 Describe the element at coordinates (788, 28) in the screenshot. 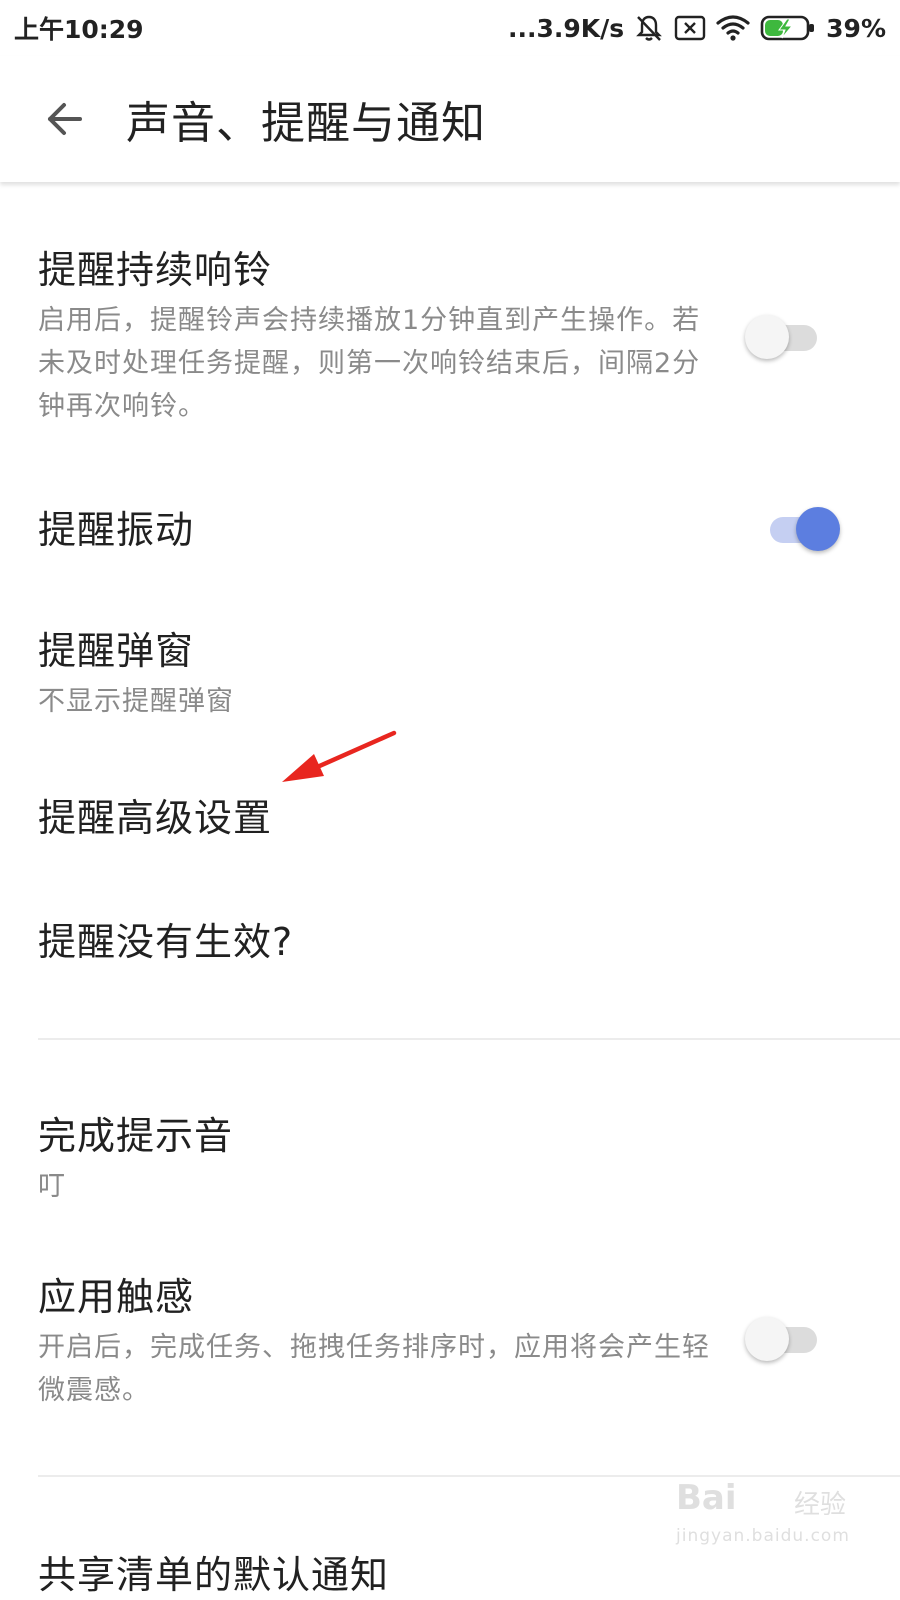

I see `battery-charging-icon` at that location.